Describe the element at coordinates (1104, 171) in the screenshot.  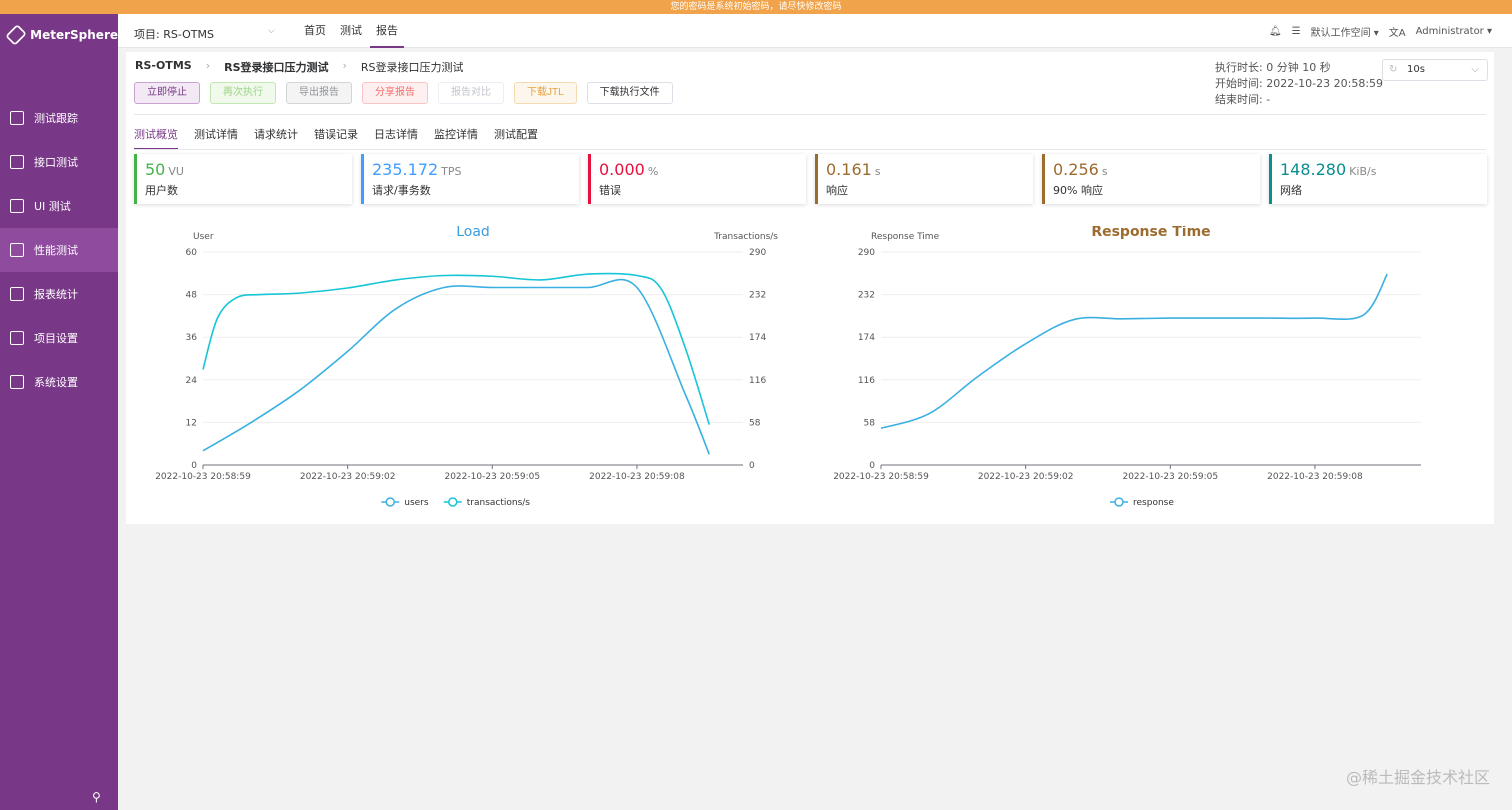
I see `stat-unit: s` at that location.